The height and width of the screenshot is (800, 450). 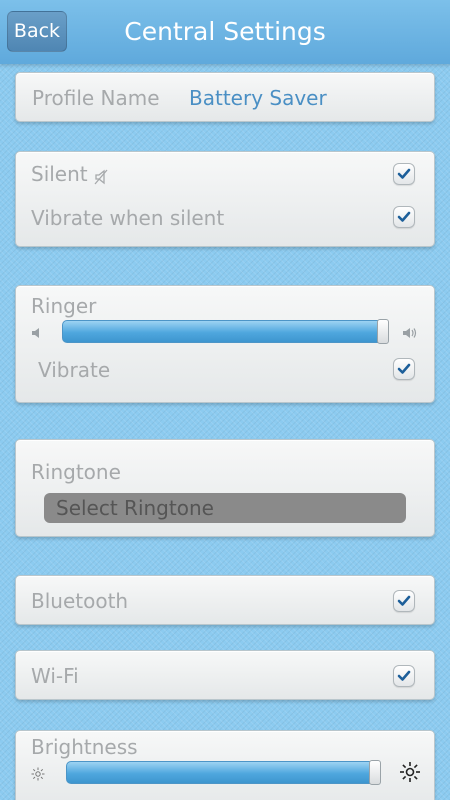 I want to click on muted-speaker-icon, so click(x=101, y=175).